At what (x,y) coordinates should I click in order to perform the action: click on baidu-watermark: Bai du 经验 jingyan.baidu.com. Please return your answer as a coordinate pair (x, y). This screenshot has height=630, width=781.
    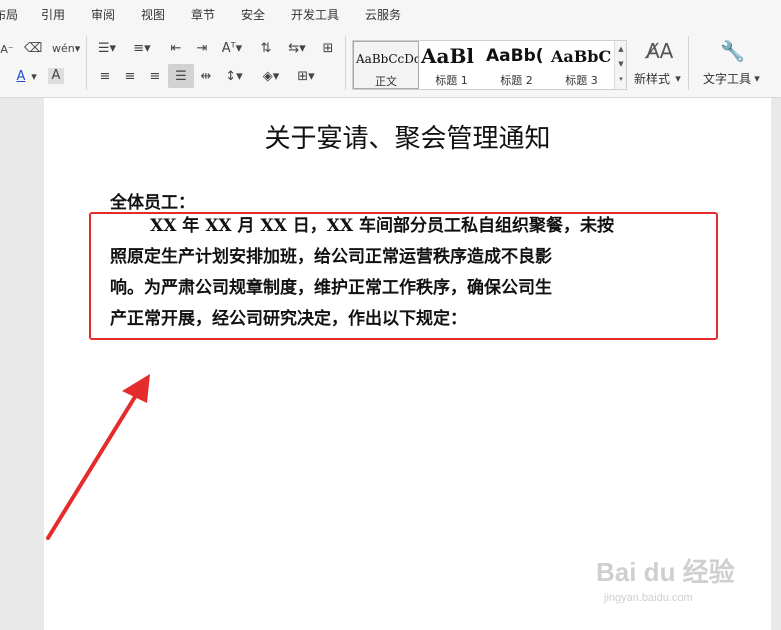
    Looking at the image, I should click on (671, 582).